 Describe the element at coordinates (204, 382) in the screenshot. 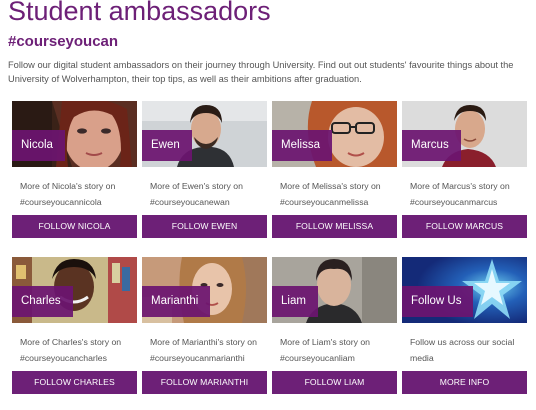

I see `follow-marianthi-button: FOLLOW MARIANTHI` at that location.